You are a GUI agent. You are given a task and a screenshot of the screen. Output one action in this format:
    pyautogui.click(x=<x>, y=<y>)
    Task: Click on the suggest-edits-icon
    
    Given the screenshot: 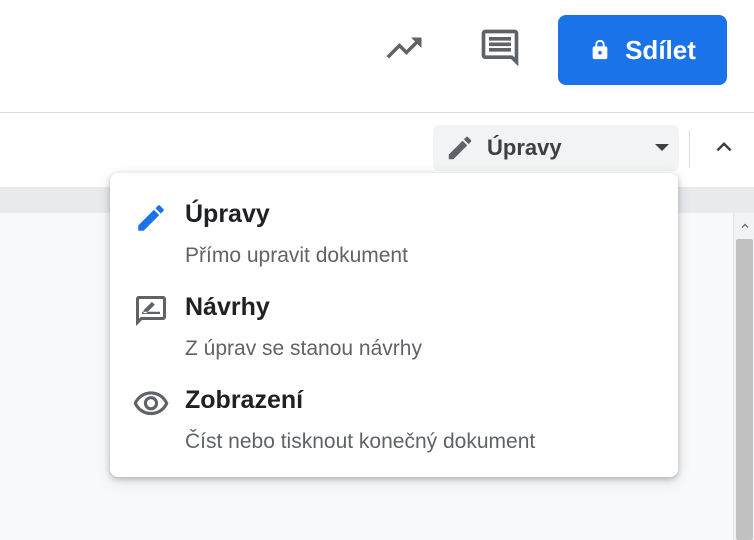 What is the action you would take?
    pyautogui.click(x=151, y=311)
    